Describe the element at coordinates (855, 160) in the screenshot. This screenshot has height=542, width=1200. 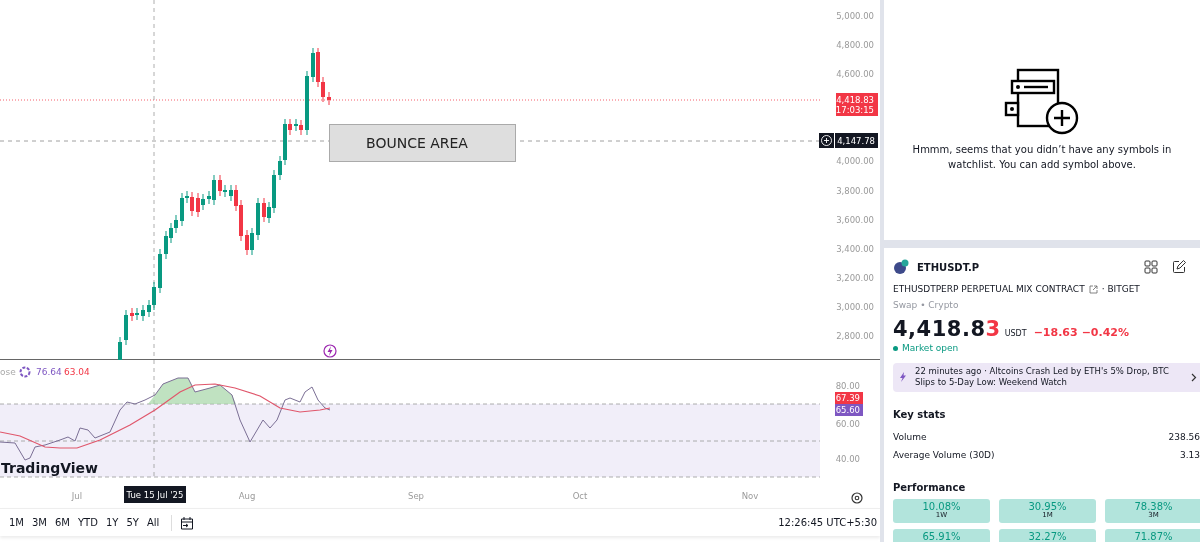
I see `price-label: 4,000.00` at that location.